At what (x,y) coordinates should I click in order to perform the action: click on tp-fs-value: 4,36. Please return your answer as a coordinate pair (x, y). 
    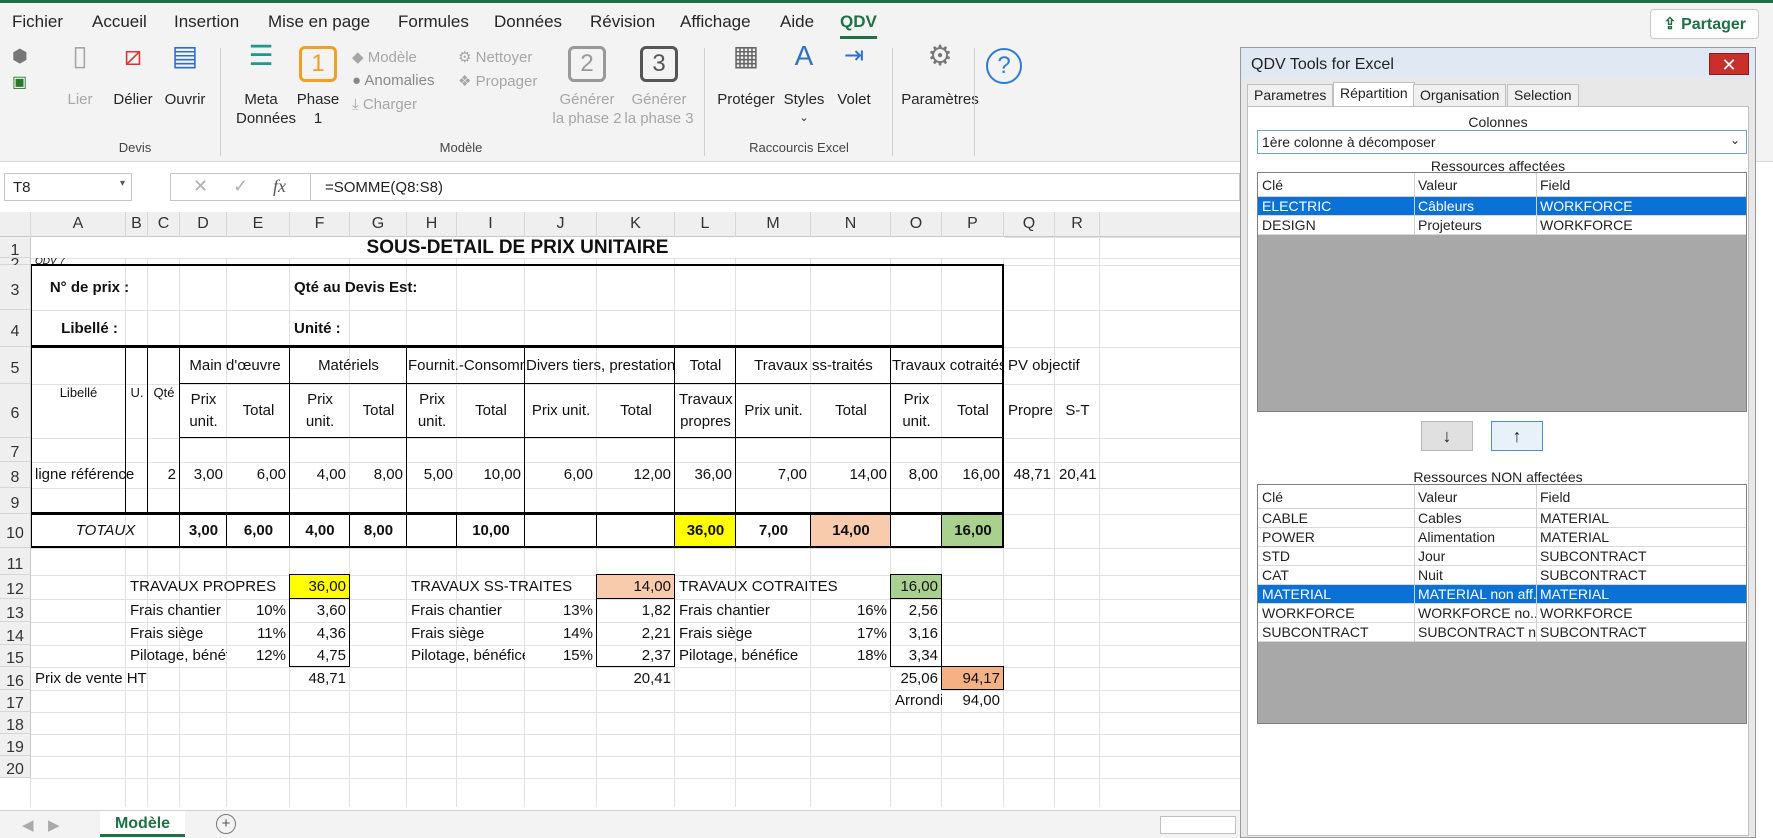
    Looking at the image, I should click on (320, 633).